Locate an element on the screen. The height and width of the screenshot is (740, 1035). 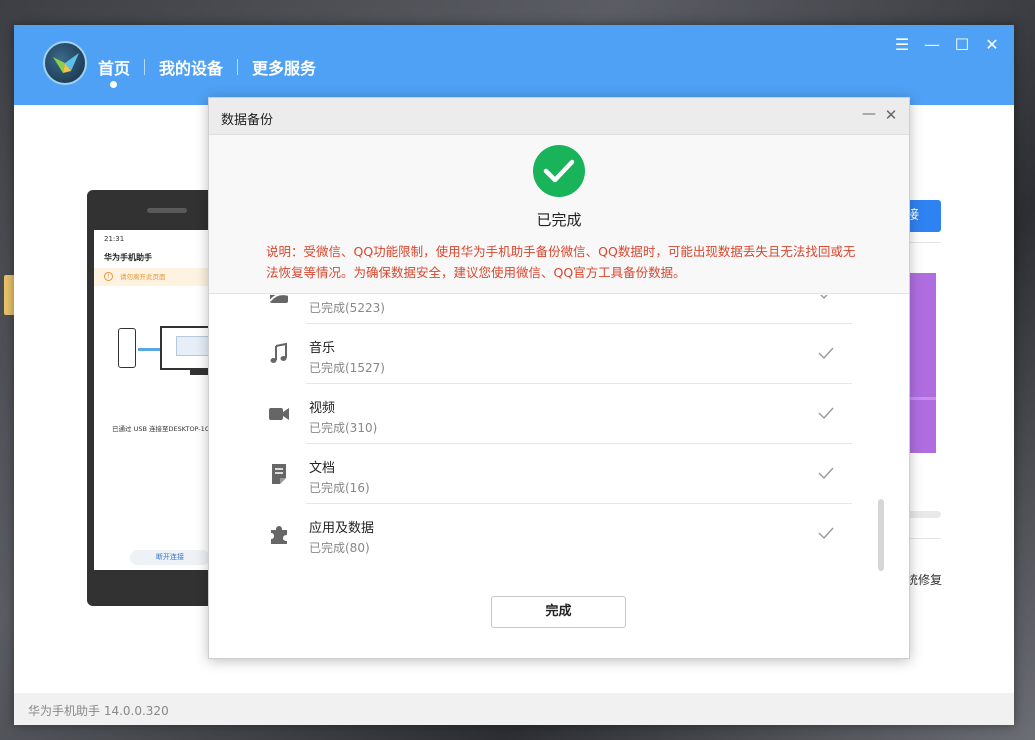
music-icon is located at coordinates (278, 352).